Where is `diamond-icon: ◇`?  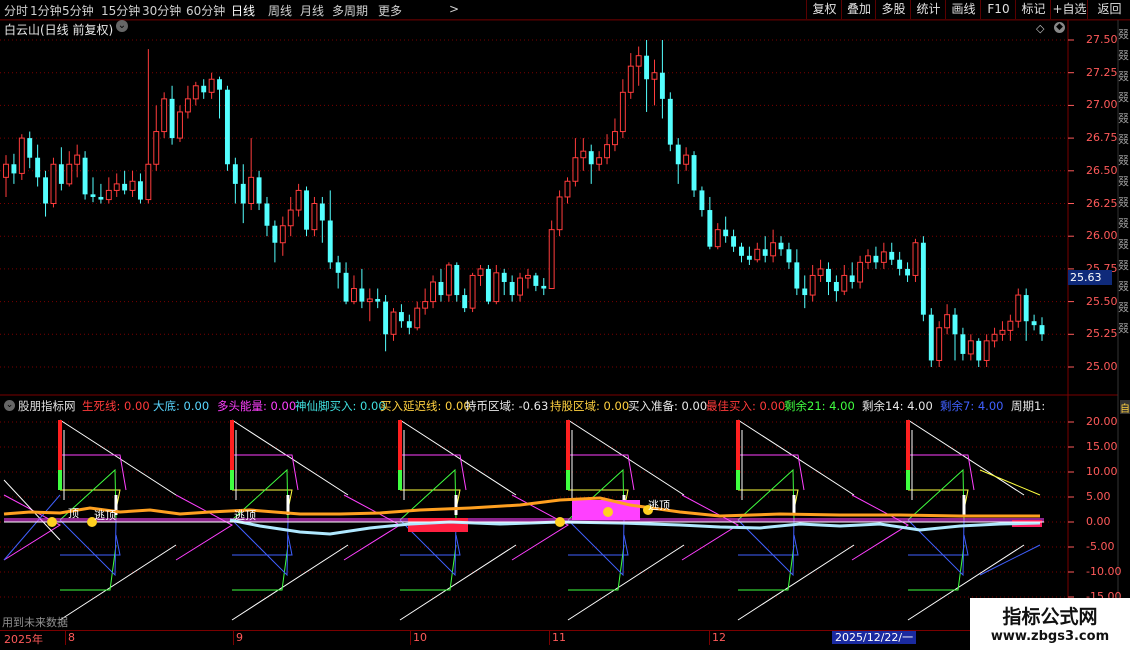
diamond-icon: ◇ is located at coordinates (1040, 28).